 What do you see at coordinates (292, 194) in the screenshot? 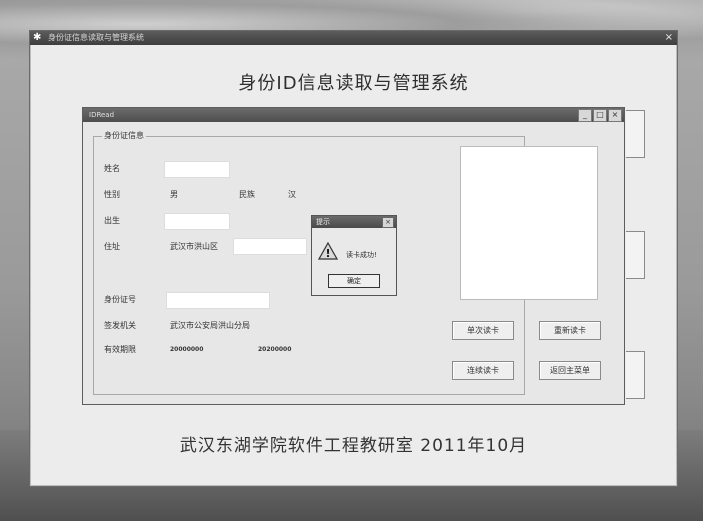
I see `ethnicity-value: 汉` at bounding box center [292, 194].